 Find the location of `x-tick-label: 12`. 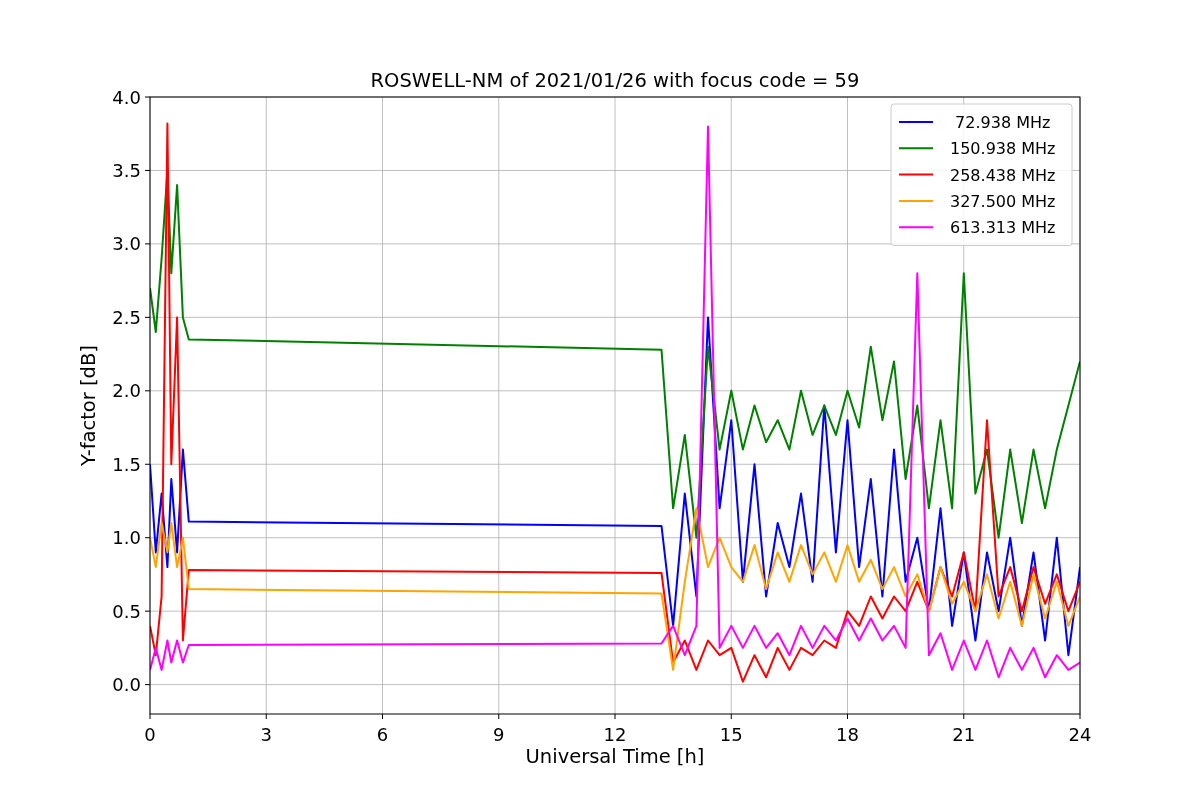

x-tick-label: 12 is located at coordinates (615, 734).